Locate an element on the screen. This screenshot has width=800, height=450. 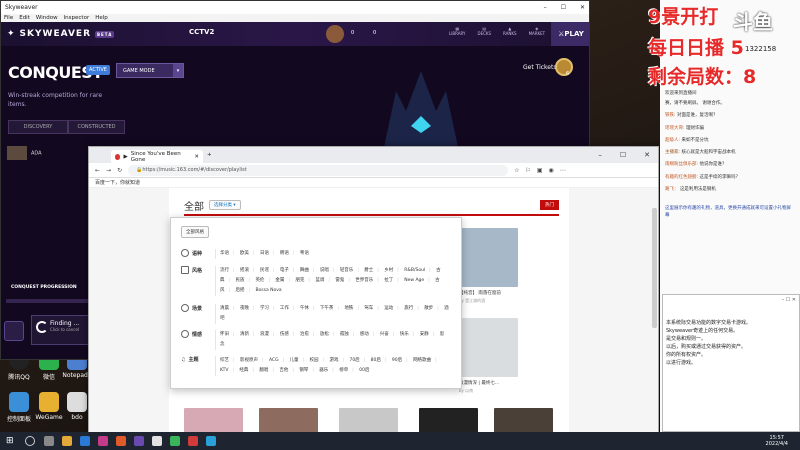
tag: 世界音乐 is located at coordinates (364, 280).